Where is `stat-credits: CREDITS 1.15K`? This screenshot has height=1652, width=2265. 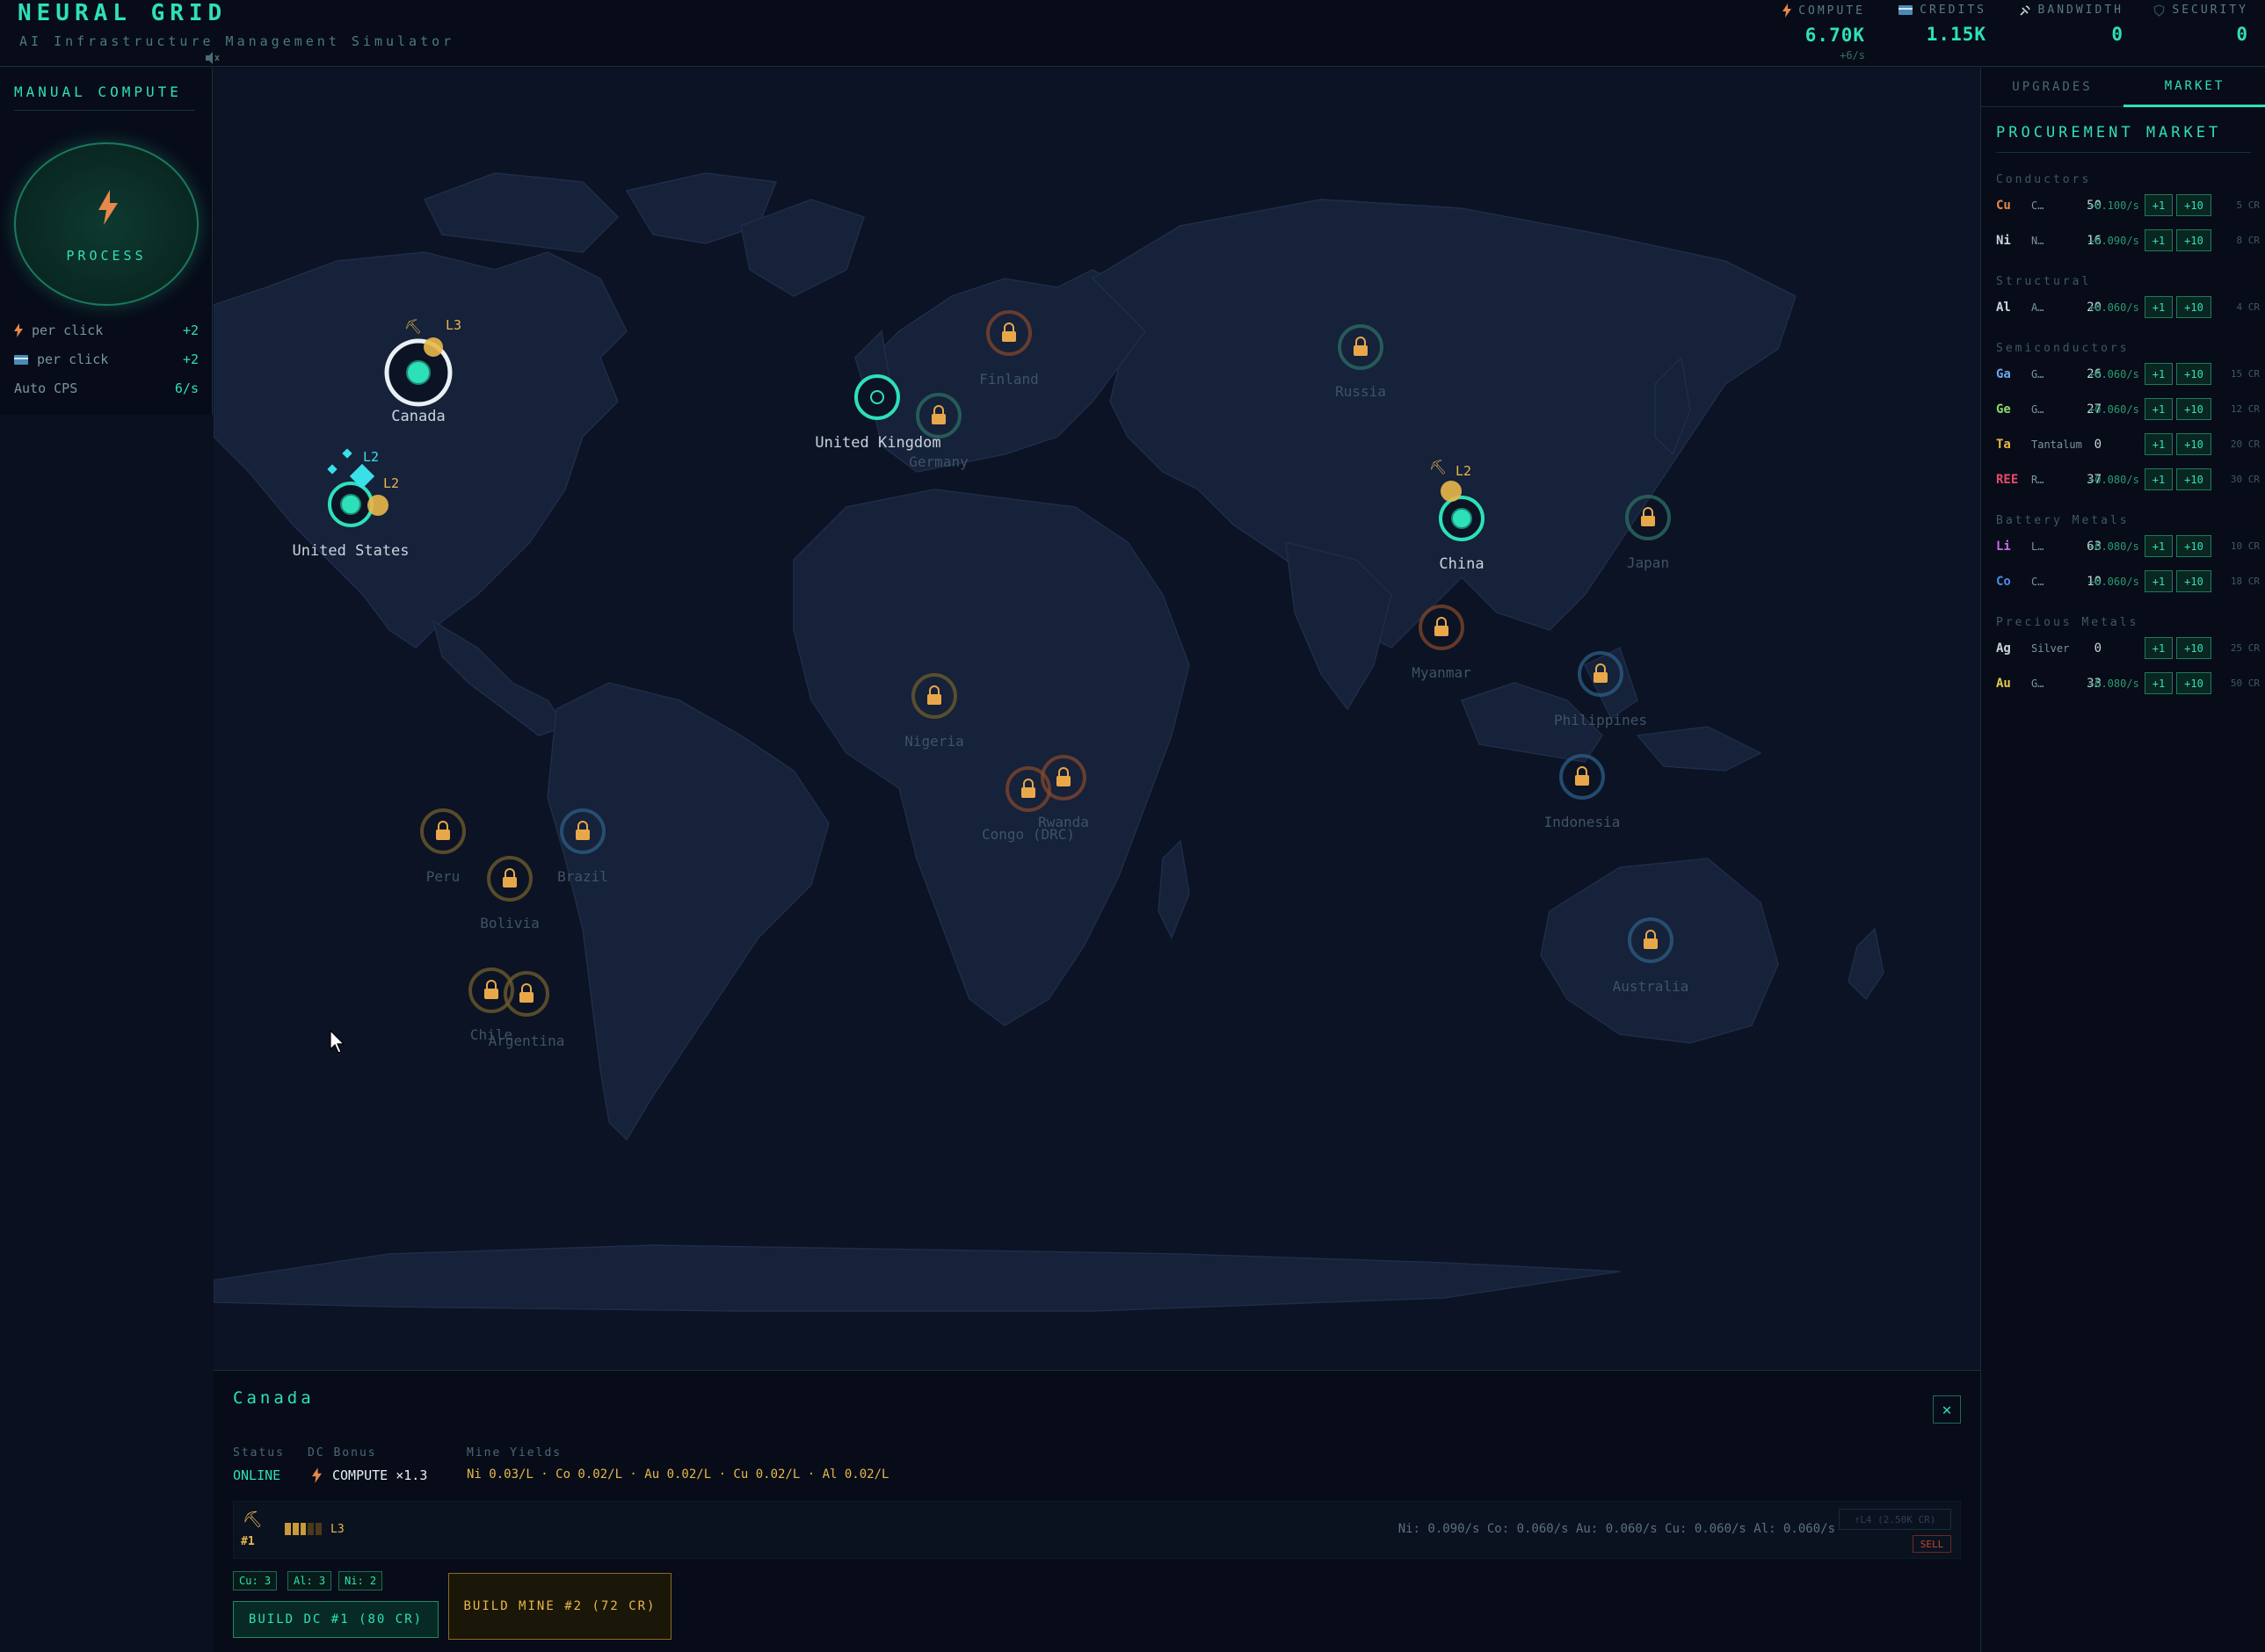 stat-credits: CREDITS 1.15K is located at coordinates (1938, 24).